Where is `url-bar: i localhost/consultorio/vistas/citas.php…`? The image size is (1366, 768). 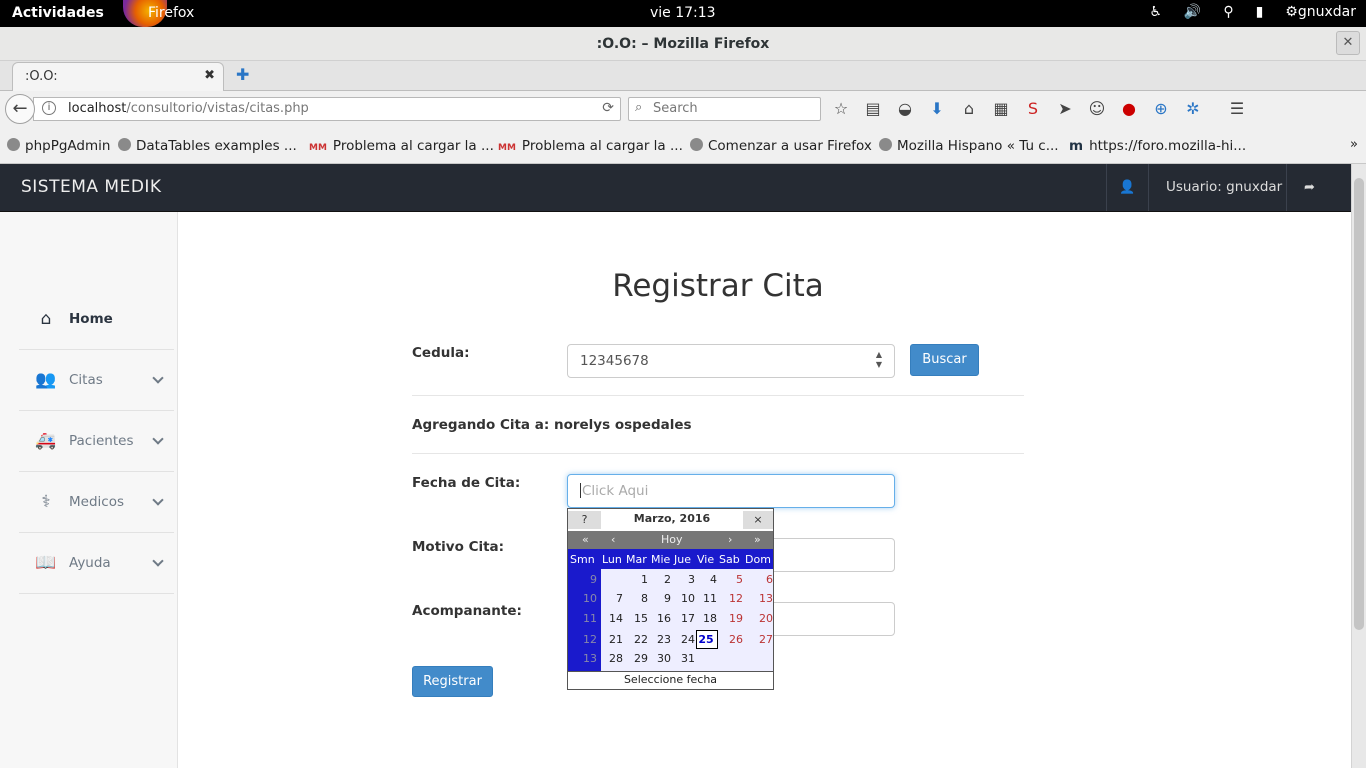
url-bar: i localhost/consultorio/vistas/citas.php… is located at coordinates (327, 109).